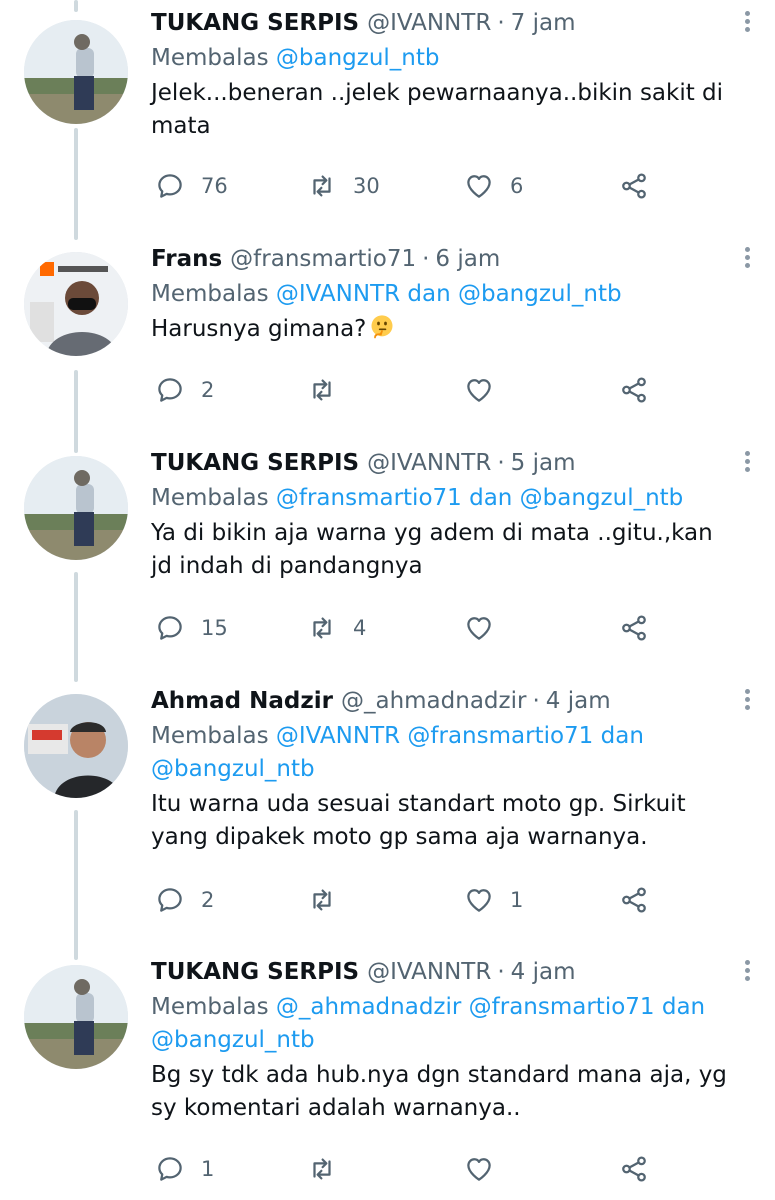  I want to click on like-count: 1, so click(517, 900).